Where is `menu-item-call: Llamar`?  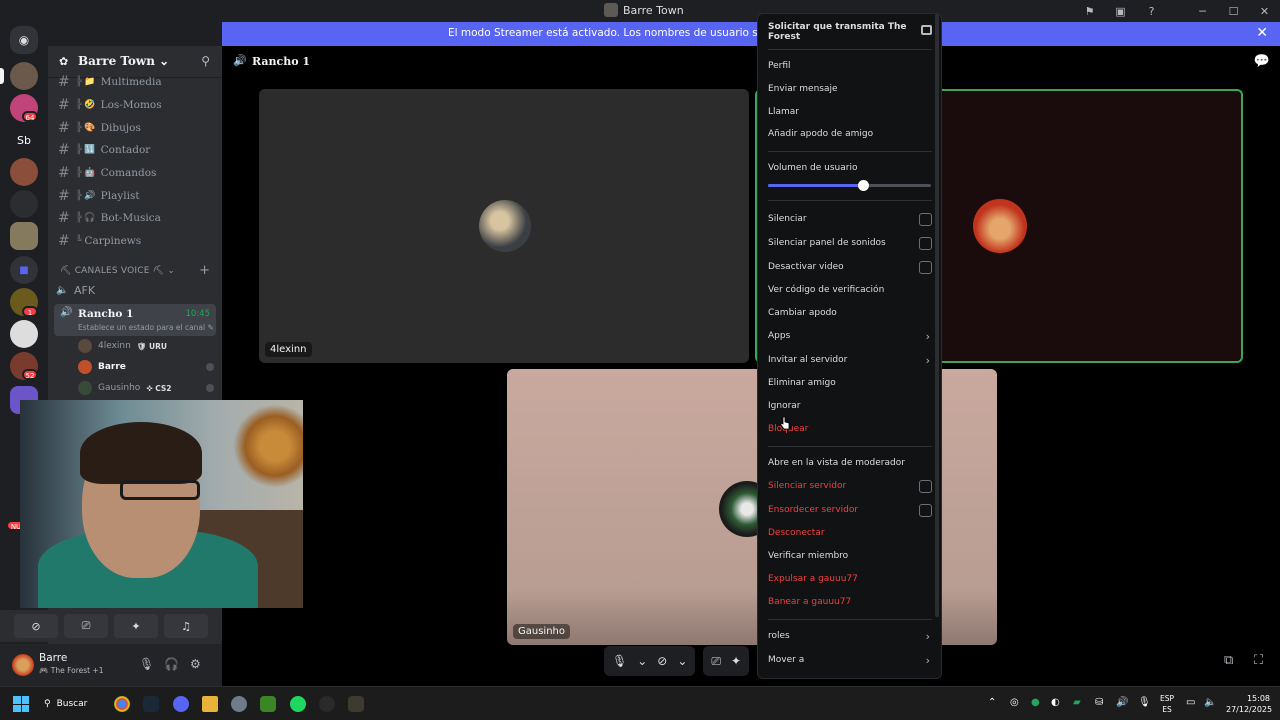
menu-item-call: Llamar is located at coordinates (850, 112).